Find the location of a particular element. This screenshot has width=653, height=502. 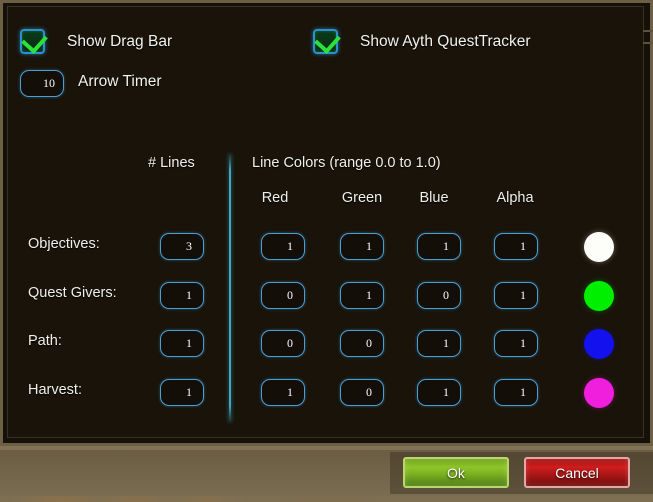

arrow-timer-input: 10 is located at coordinates (42, 83).